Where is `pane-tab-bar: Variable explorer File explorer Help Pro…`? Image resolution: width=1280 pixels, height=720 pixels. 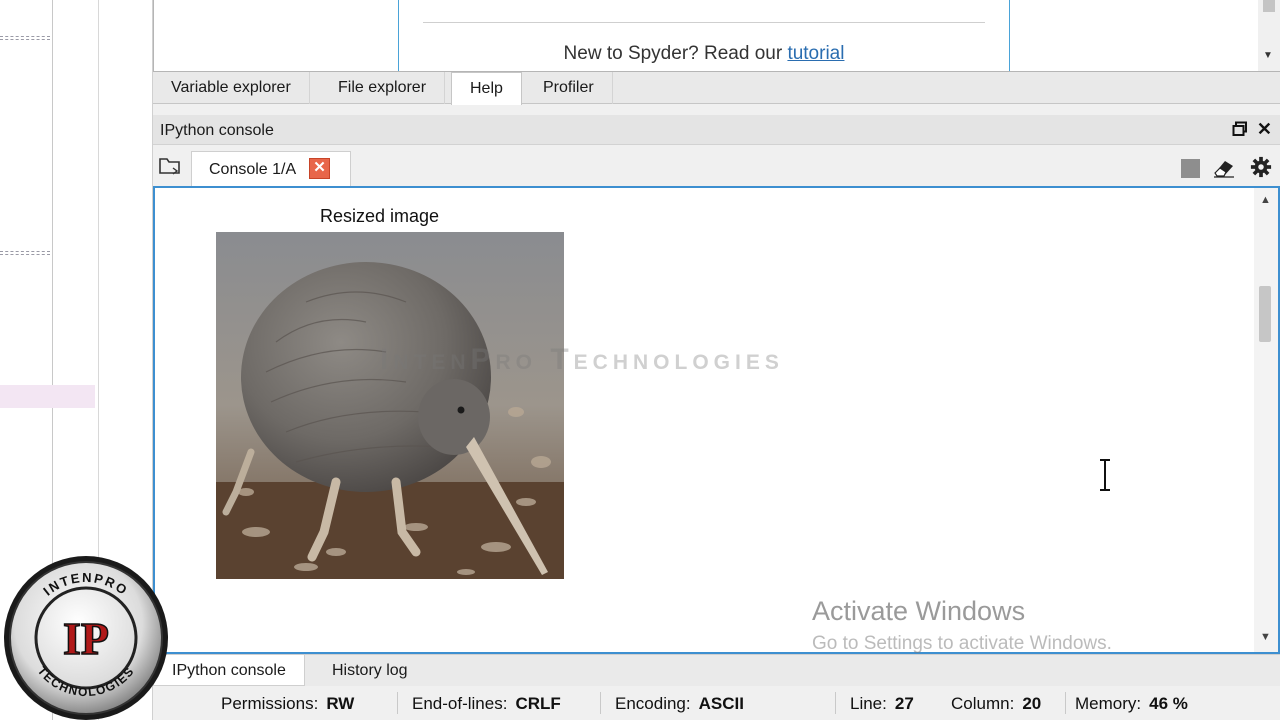
pane-tab-bar: Variable explorer File explorer Help Pro… is located at coordinates (716, 88).